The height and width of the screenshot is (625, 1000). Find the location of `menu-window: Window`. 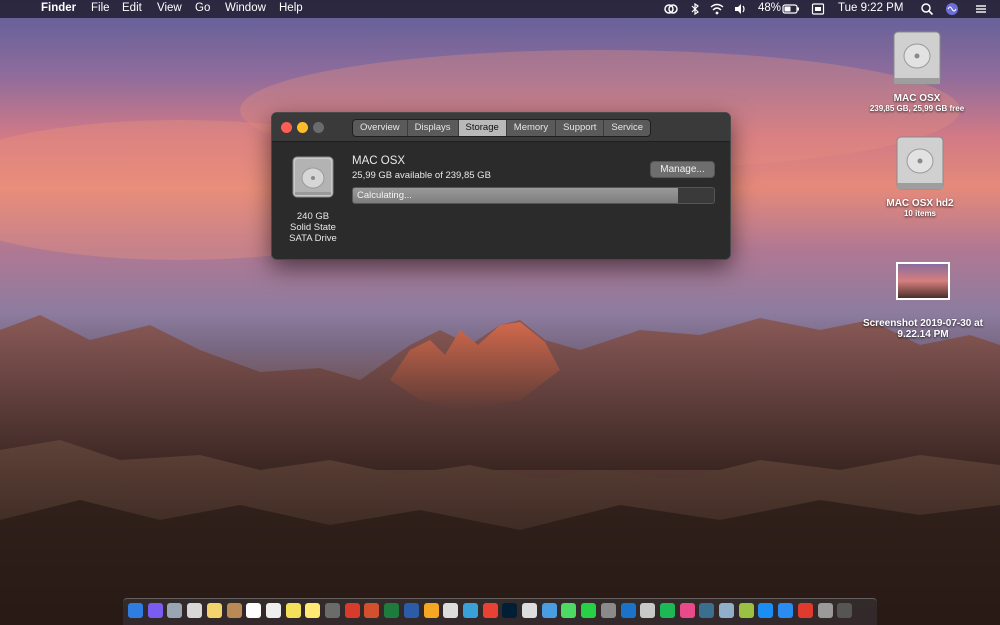

menu-window: Window is located at coordinates (245, 8).